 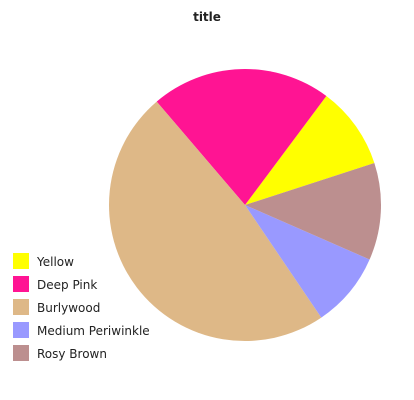 What do you see at coordinates (21, 284) in the screenshot?
I see `legend-swatch-deep-pink` at bounding box center [21, 284].